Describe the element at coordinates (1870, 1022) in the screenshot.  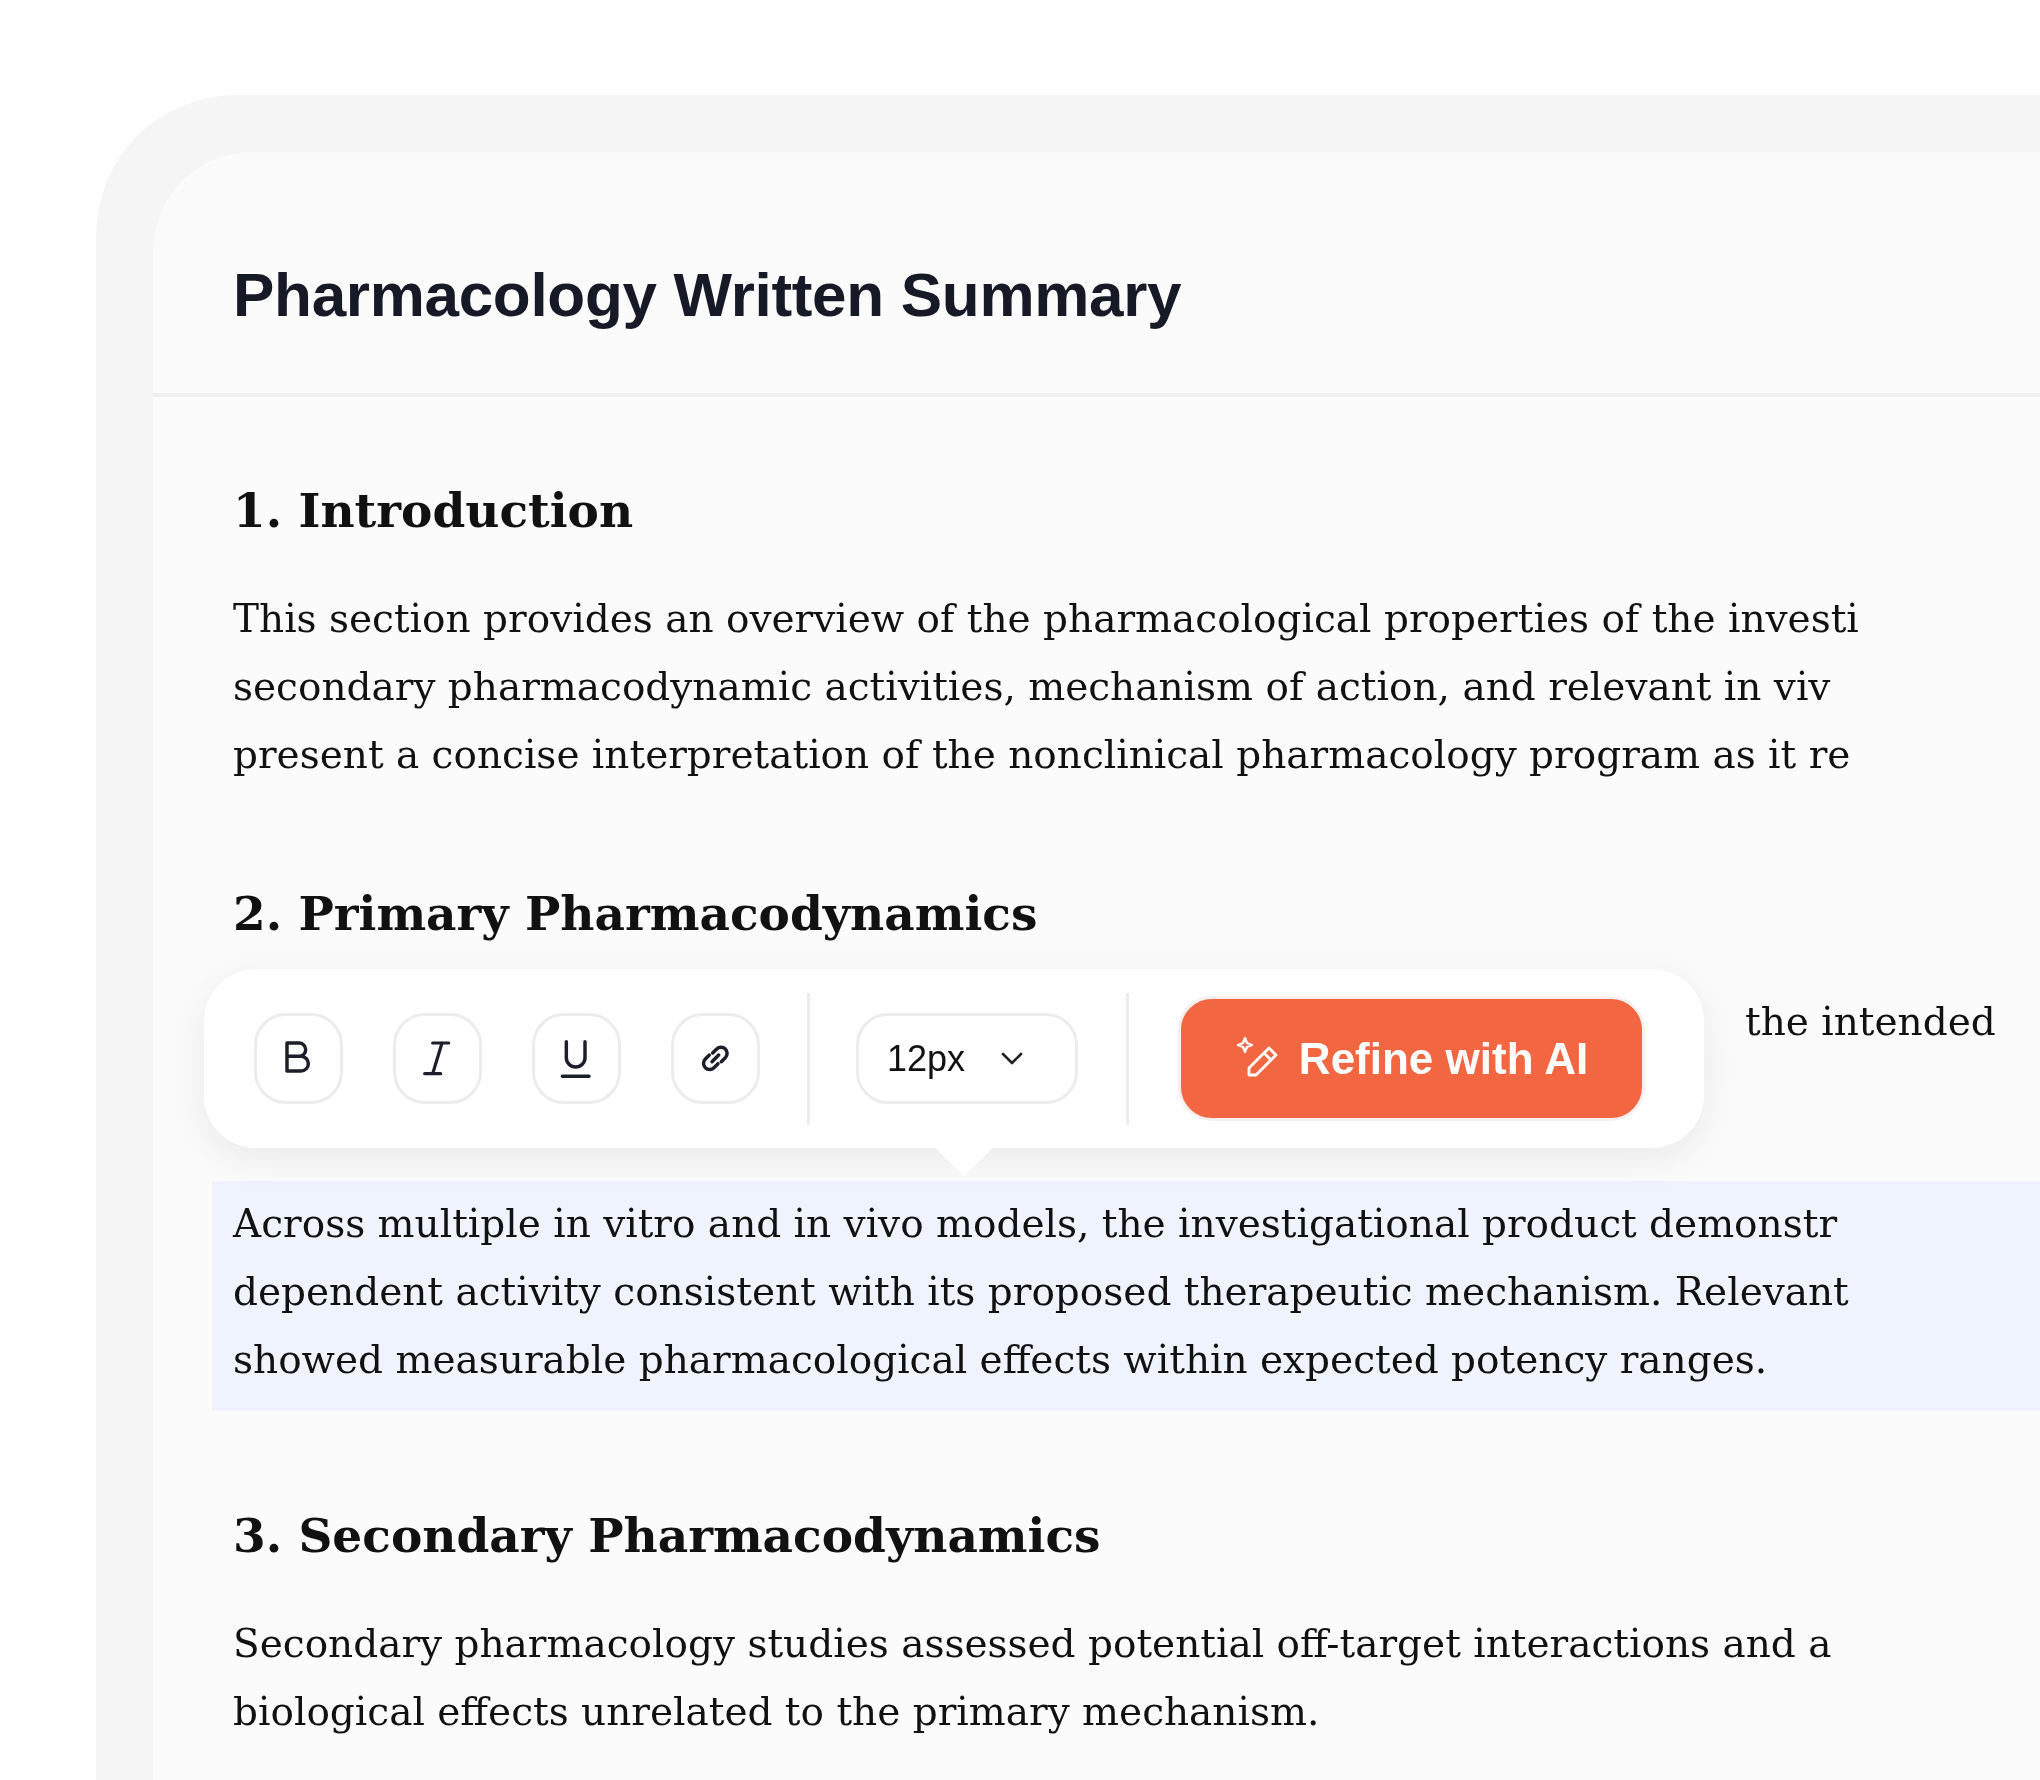
I see `paragraph: the intended` at that location.